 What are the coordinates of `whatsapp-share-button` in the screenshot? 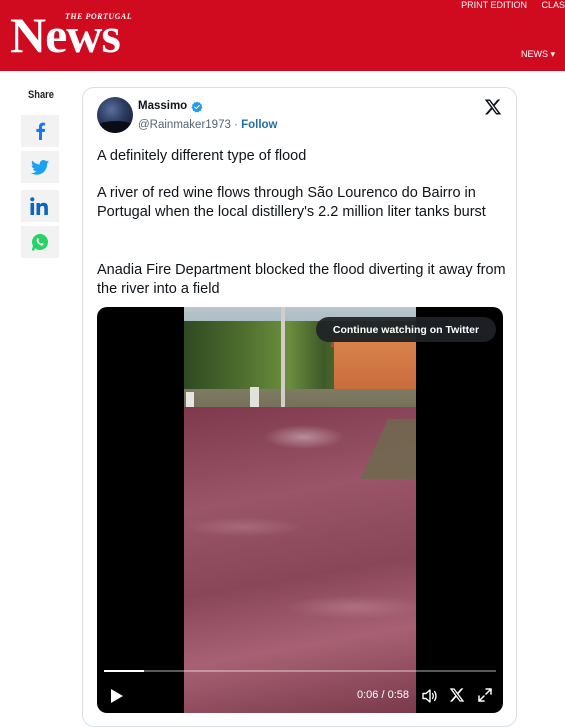 It's located at (40, 242).